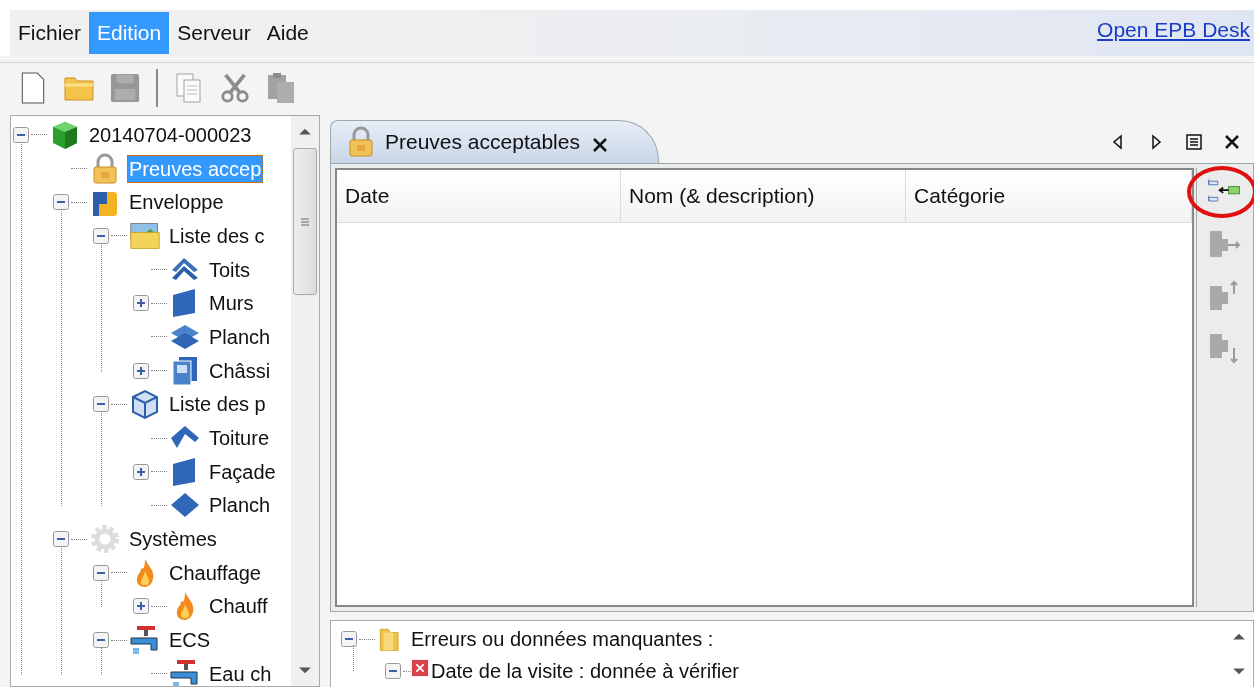  I want to click on tree-item: Châssi, so click(240, 370).